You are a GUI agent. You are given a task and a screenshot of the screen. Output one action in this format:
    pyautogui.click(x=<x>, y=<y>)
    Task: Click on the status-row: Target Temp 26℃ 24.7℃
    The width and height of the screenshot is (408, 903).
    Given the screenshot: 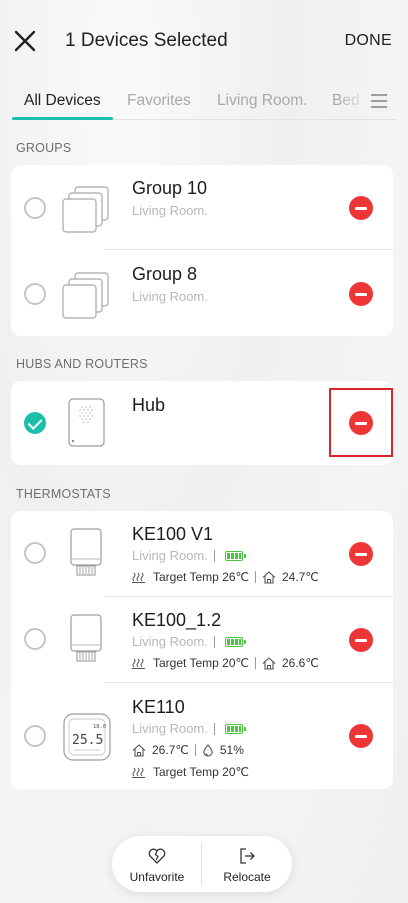 What is the action you would take?
    pyautogui.click(x=225, y=577)
    